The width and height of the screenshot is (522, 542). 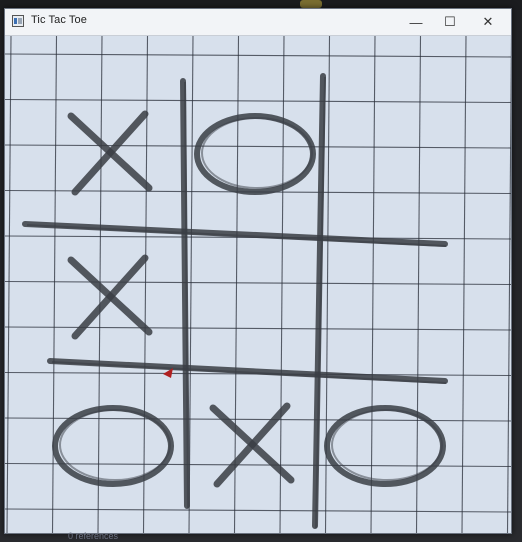 I want to click on maximize-button: ☐, so click(x=450, y=22).